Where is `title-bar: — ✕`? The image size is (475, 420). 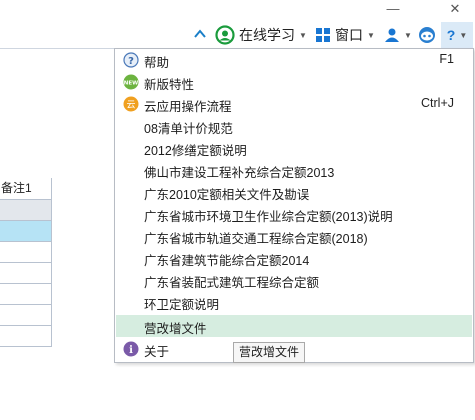 title-bar: — ✕ is located at coordinates (237, 11).